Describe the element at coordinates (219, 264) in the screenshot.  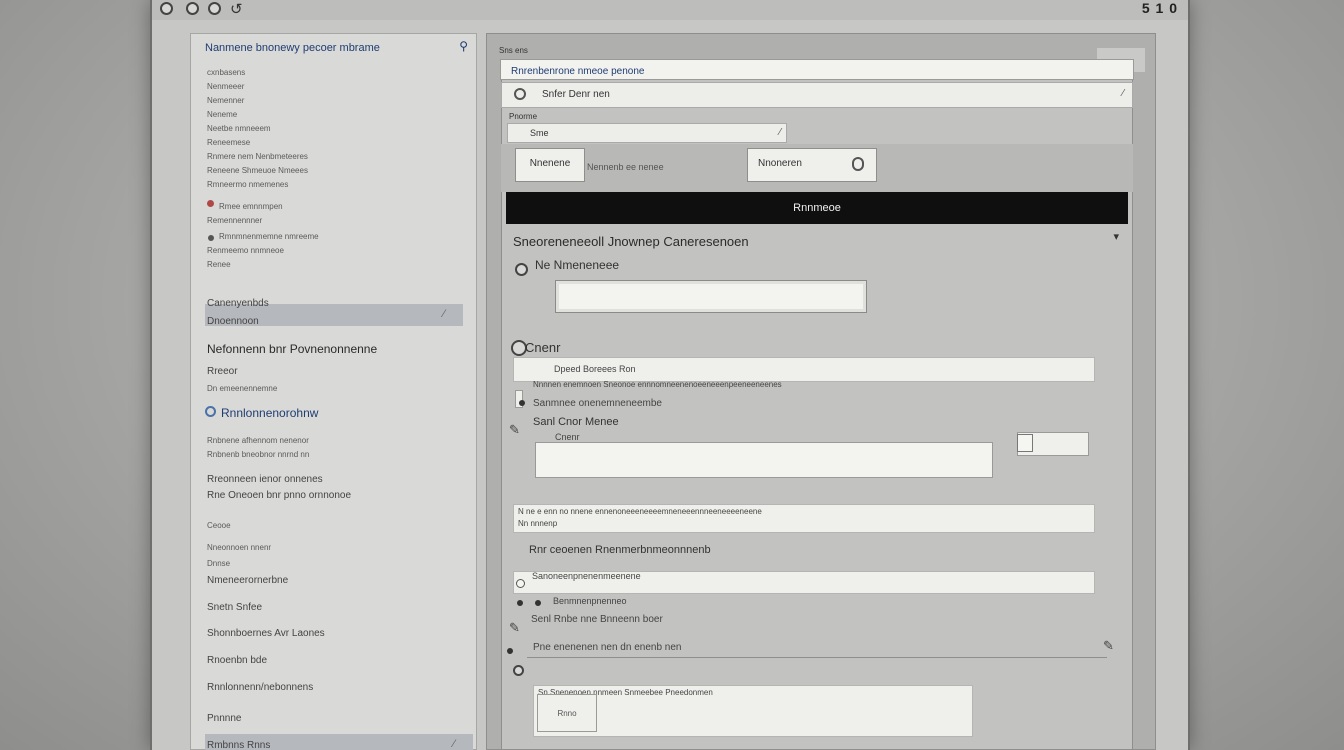
I see `sidebar-item: Renee` at that location.